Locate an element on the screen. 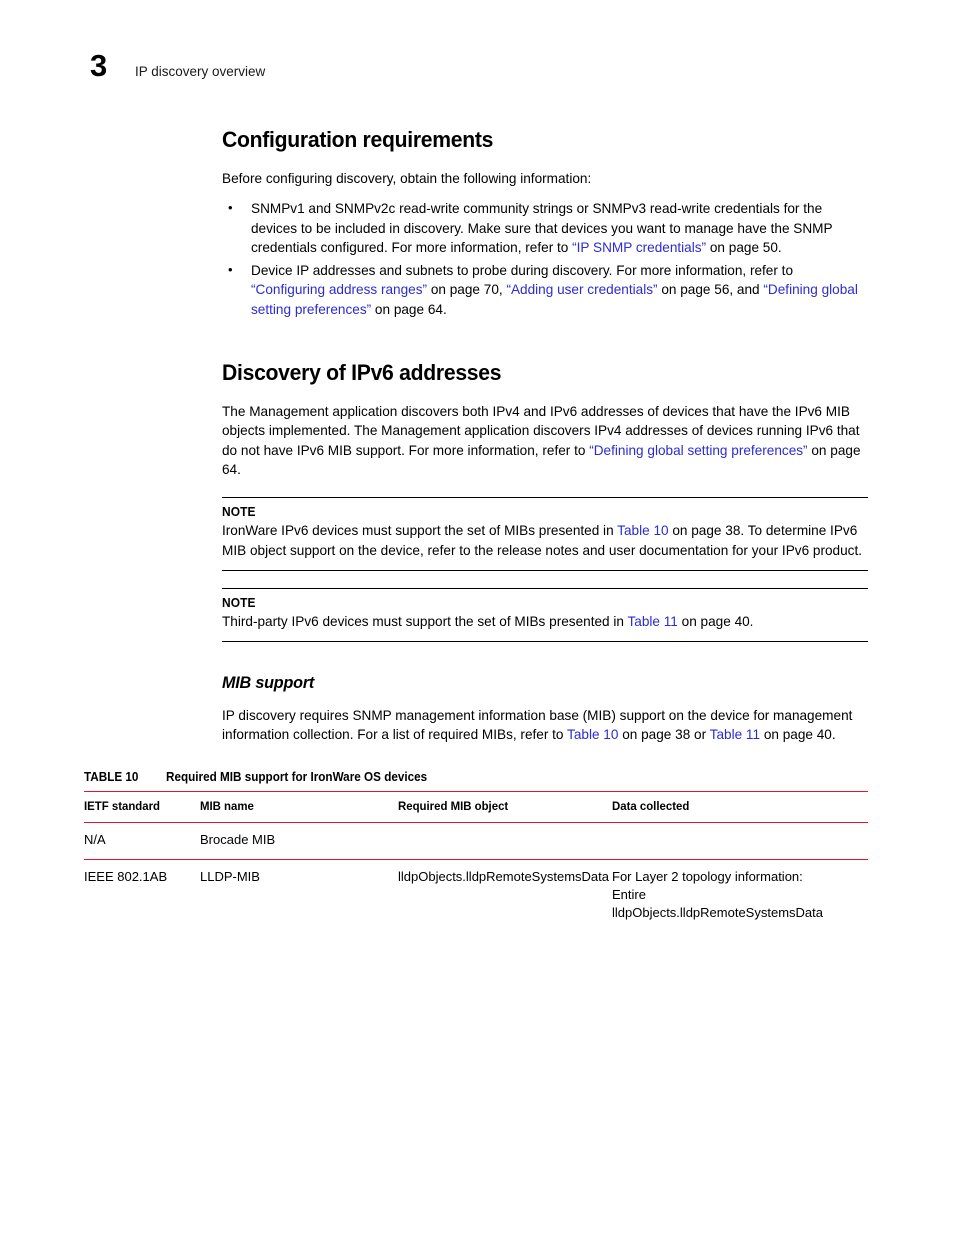 Image resolution: width=954 pixels, height=1235 pixels. cell-data-collected-line1: For Layer 2 topology information: is located at coordinates (707, 876).